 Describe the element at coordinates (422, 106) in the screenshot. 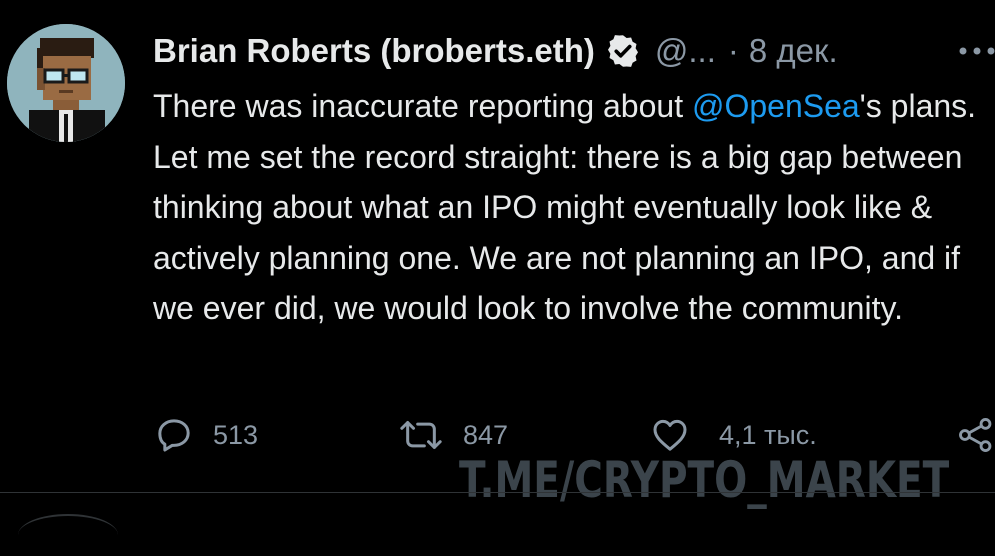

I see `tweet-text-part: There was inaccurate reporting about` at that location.